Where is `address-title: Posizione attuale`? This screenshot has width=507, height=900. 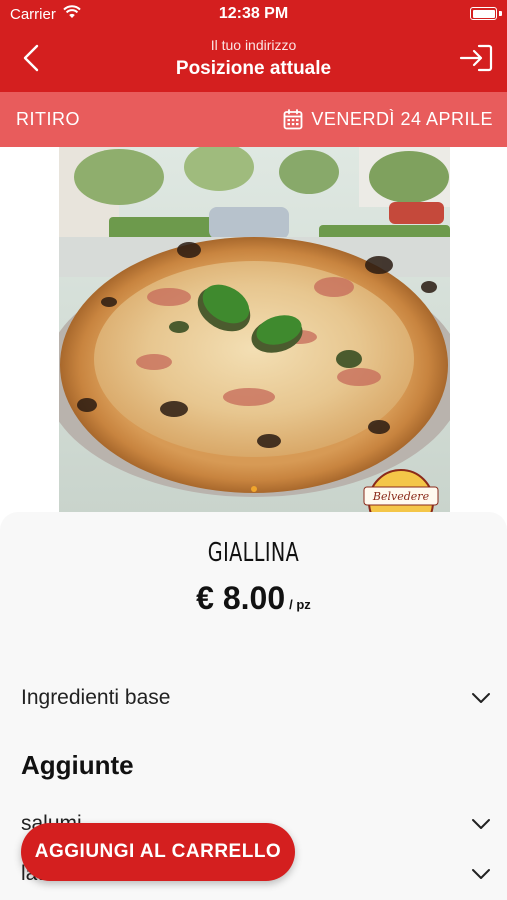
address-title: Posizione attuale is located at coordinates (253, 69).